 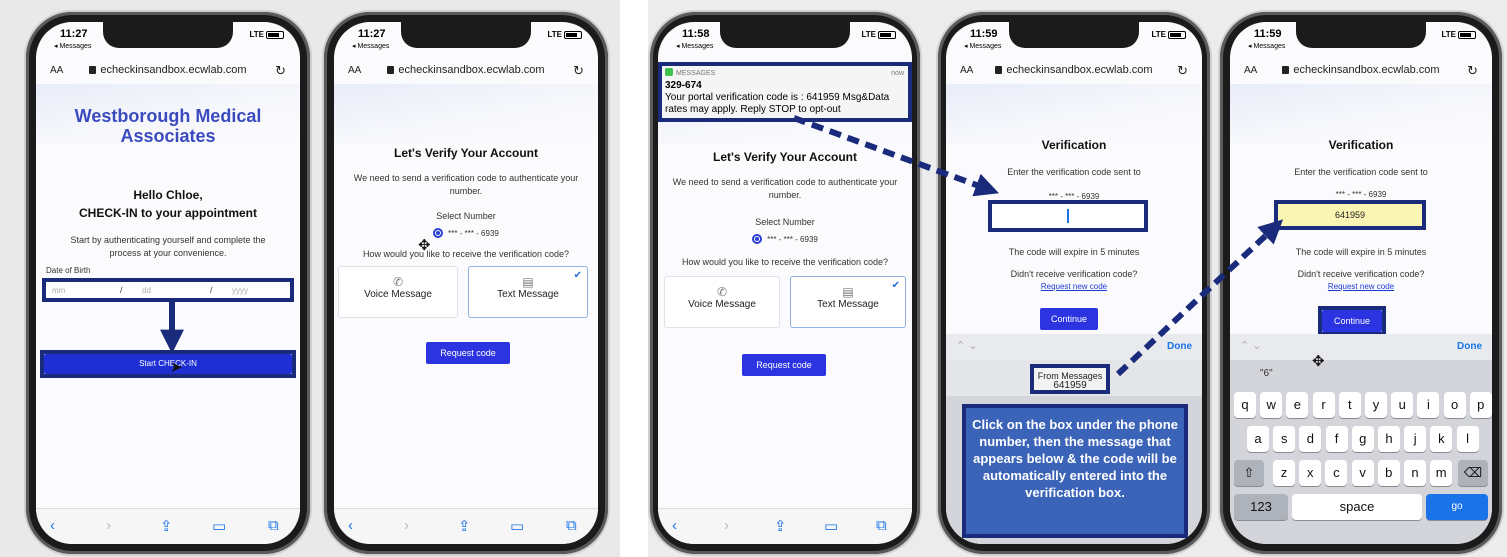 I want to click on expire-note: The code will expire in 5 minutes, so click(x=1074, y=252).